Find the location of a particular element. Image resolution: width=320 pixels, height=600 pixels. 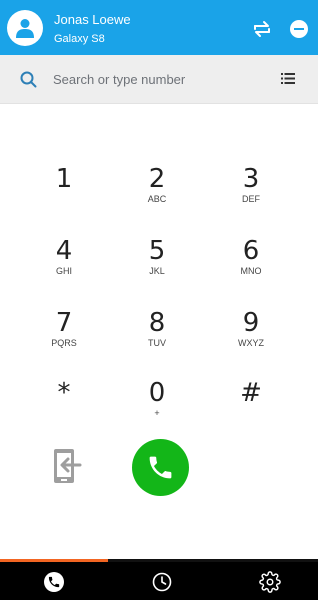

person-icon is located at coordinates (25, 28).